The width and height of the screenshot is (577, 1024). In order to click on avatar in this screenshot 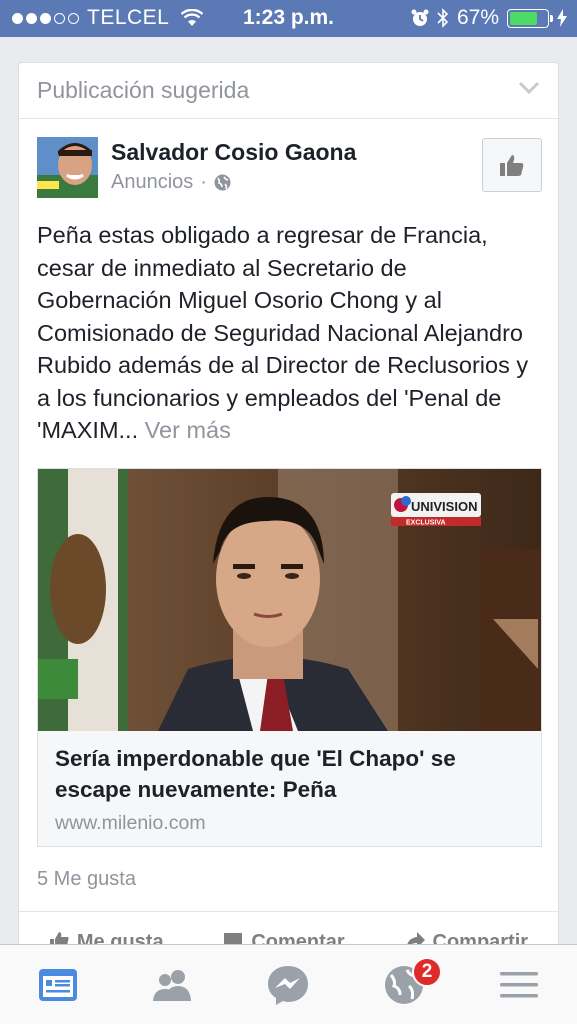, I will do `click(67, 167)`.